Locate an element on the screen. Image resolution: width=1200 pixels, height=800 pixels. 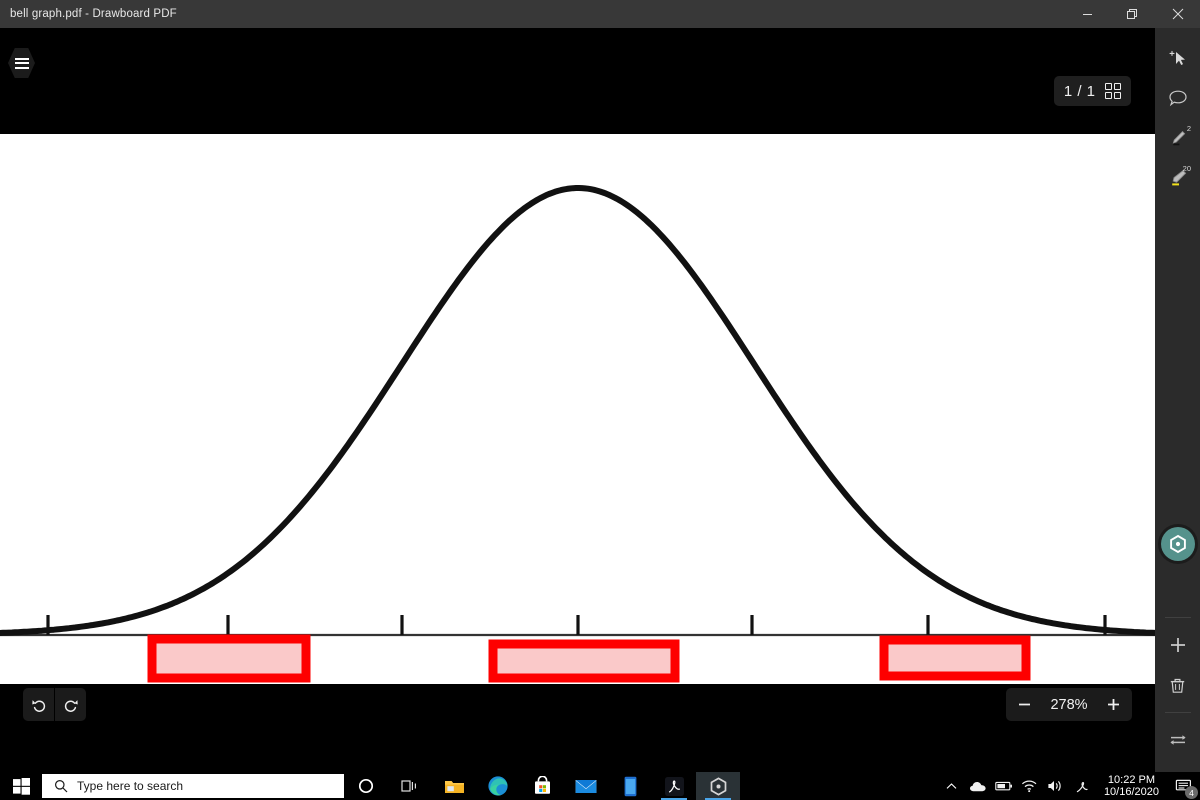
drawboard-pdf-icon is located at coordinates (718, 786).